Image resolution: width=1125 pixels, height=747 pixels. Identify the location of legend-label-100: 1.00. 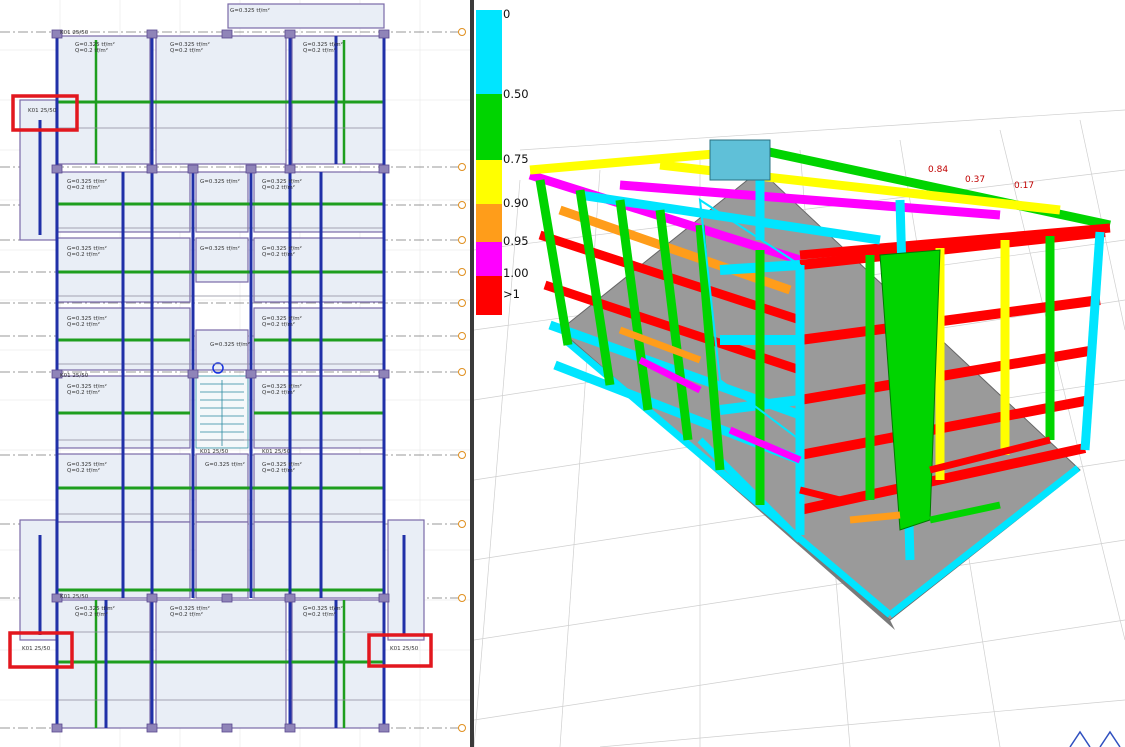
(516, 273).